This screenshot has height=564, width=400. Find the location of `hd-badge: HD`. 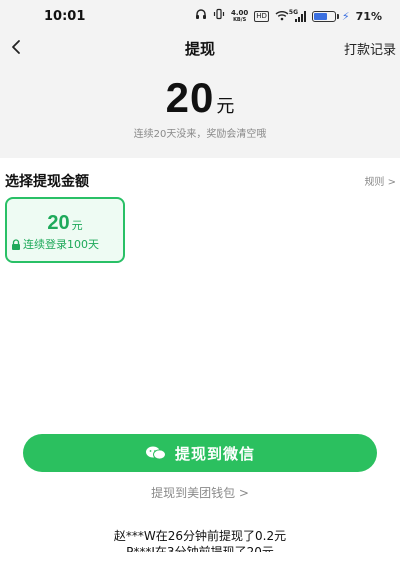

hd-badge: HD is located at coordinates (261, 16).